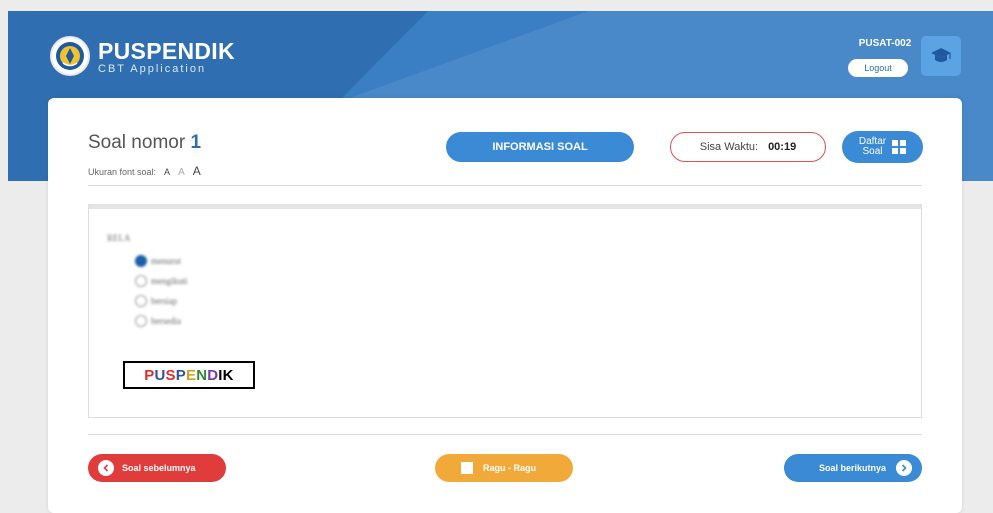 Image resolution: width=993 pixels, height=513 pixels. I want to click on option-b: mengikuti, so click(161, 281).